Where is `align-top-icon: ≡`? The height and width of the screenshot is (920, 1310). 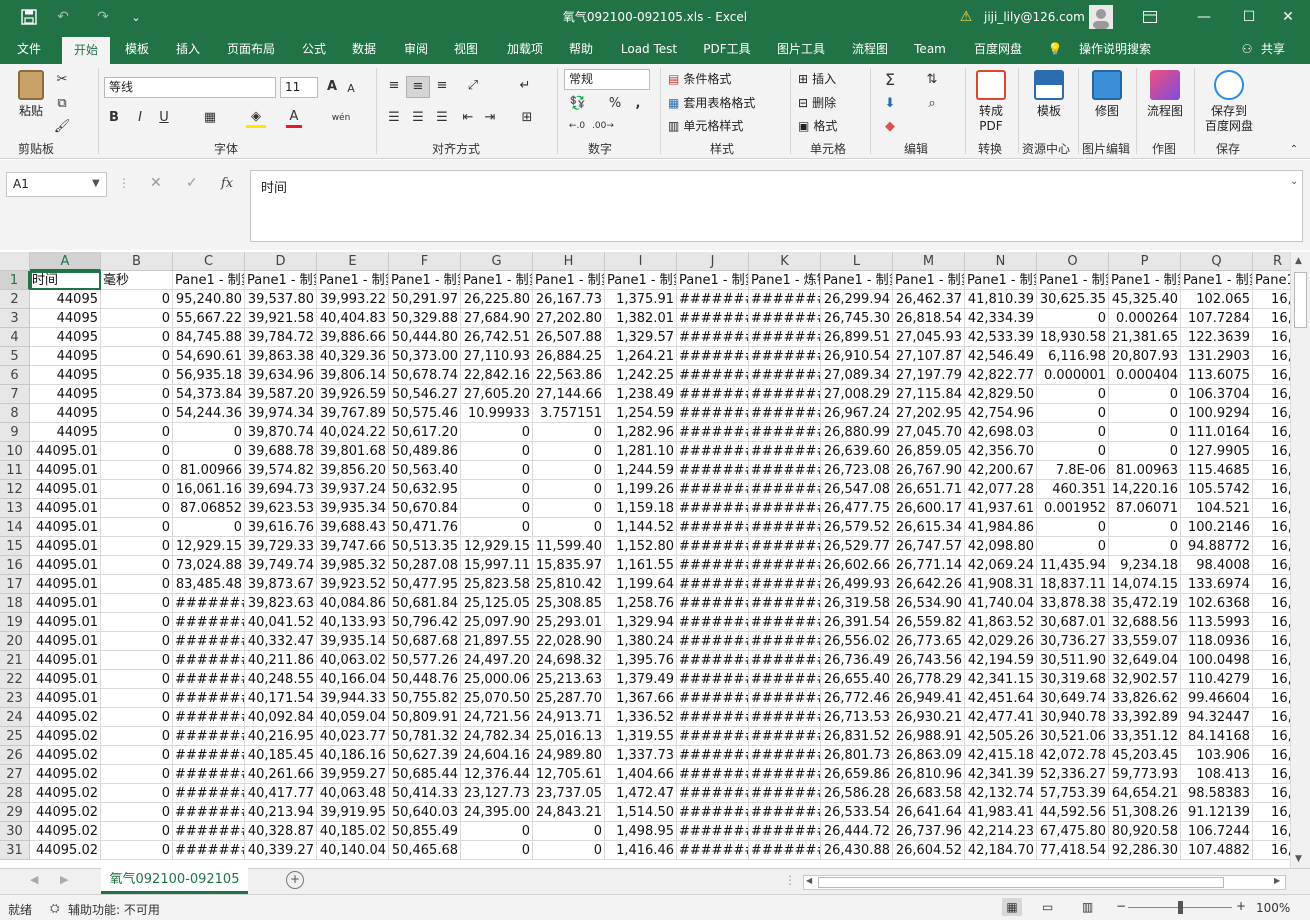
align-top-icon: ≡ is located at coordinates (394, 86).